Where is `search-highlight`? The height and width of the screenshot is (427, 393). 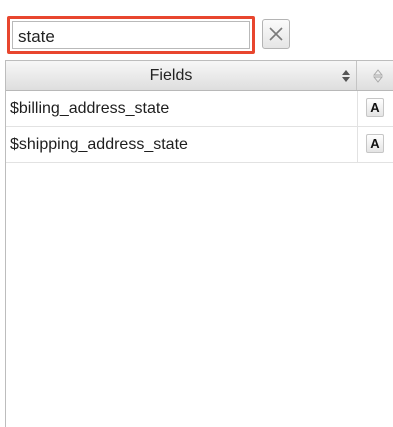
search-highlight is located at coordinates (131, 35).